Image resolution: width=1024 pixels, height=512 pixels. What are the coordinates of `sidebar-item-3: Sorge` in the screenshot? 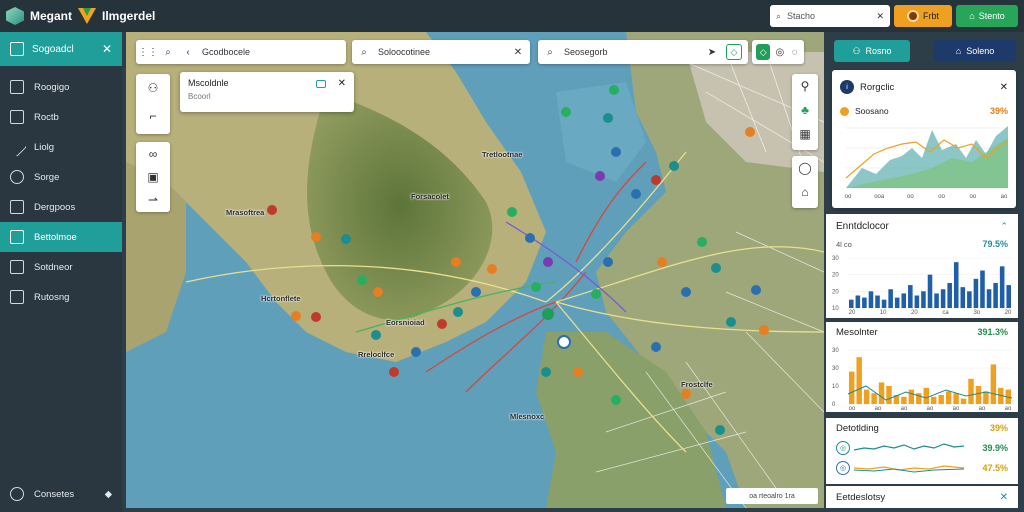 It's located at (61, 177).